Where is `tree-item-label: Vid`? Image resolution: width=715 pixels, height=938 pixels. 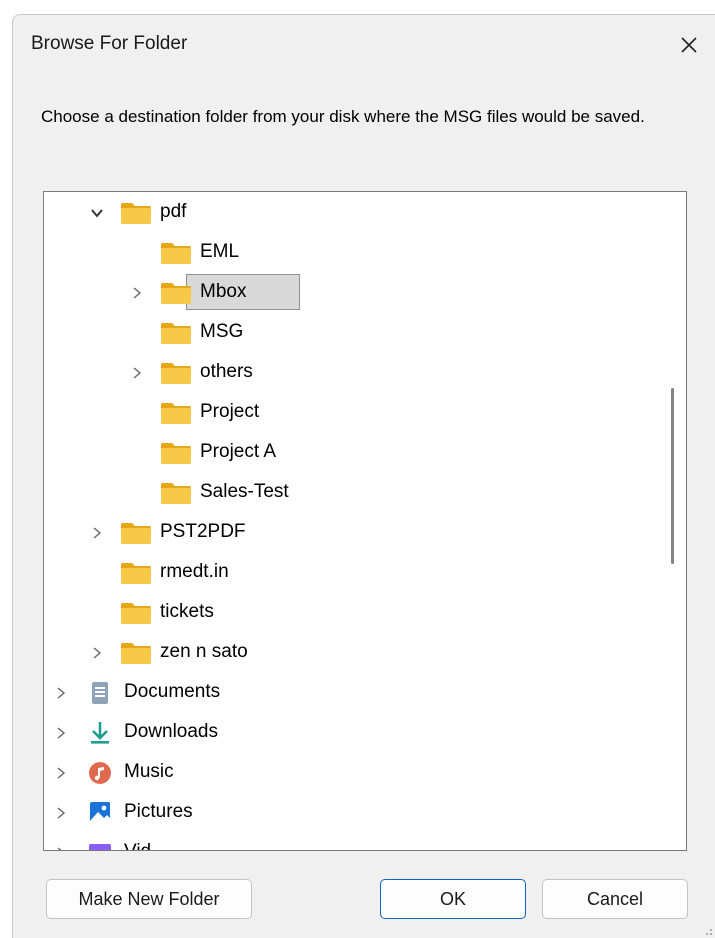
tree-item-label: Vid is located at coordinates (137, 844).